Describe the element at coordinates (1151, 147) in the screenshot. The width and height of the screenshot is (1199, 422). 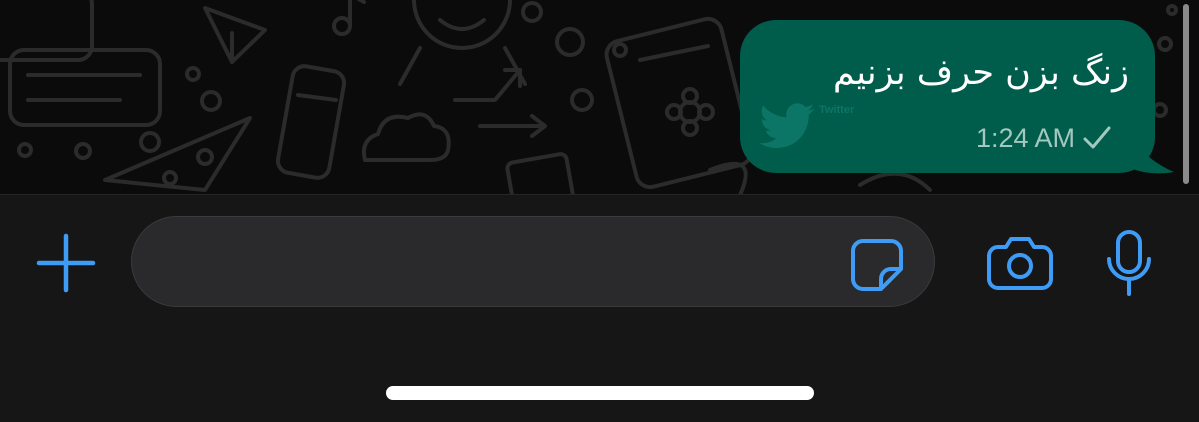
I see `bubble-tail` at that location.